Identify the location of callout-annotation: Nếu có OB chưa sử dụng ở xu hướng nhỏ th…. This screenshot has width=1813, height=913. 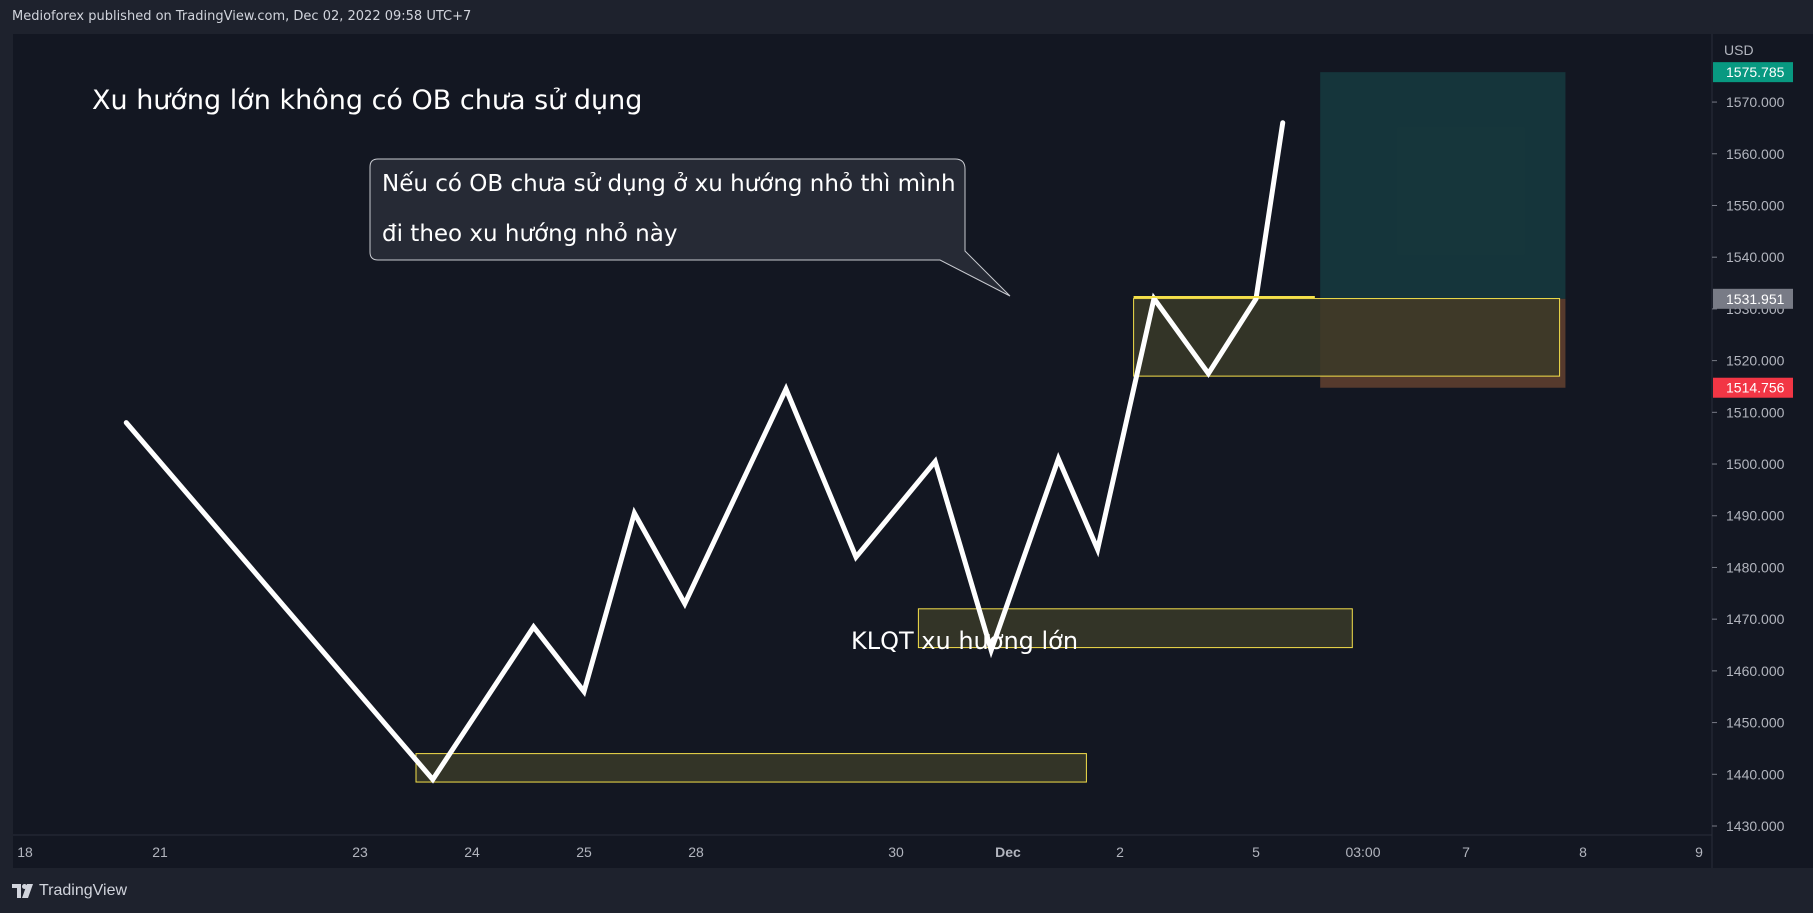
(690, 227).